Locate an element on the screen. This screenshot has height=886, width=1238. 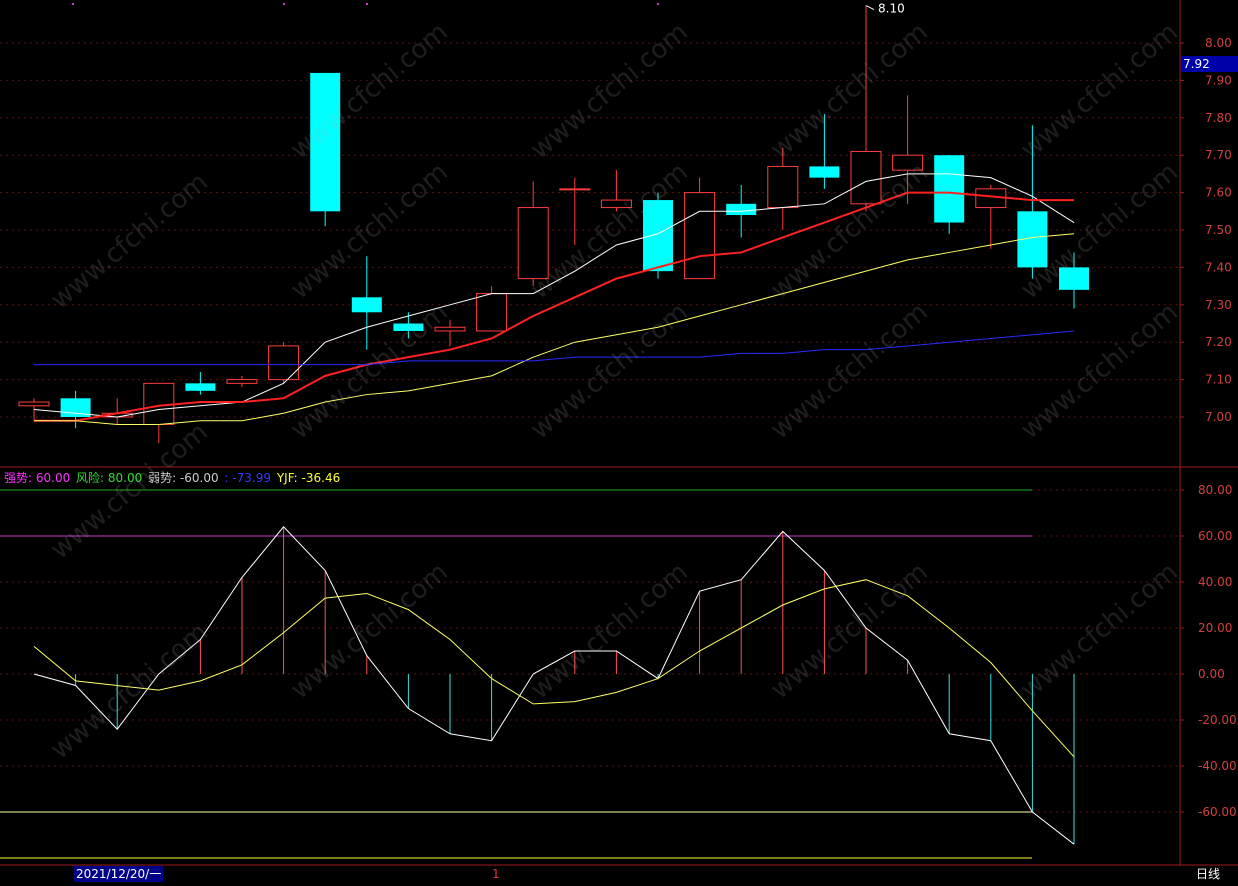
moving-average-line is located at coordinates (554, 348).